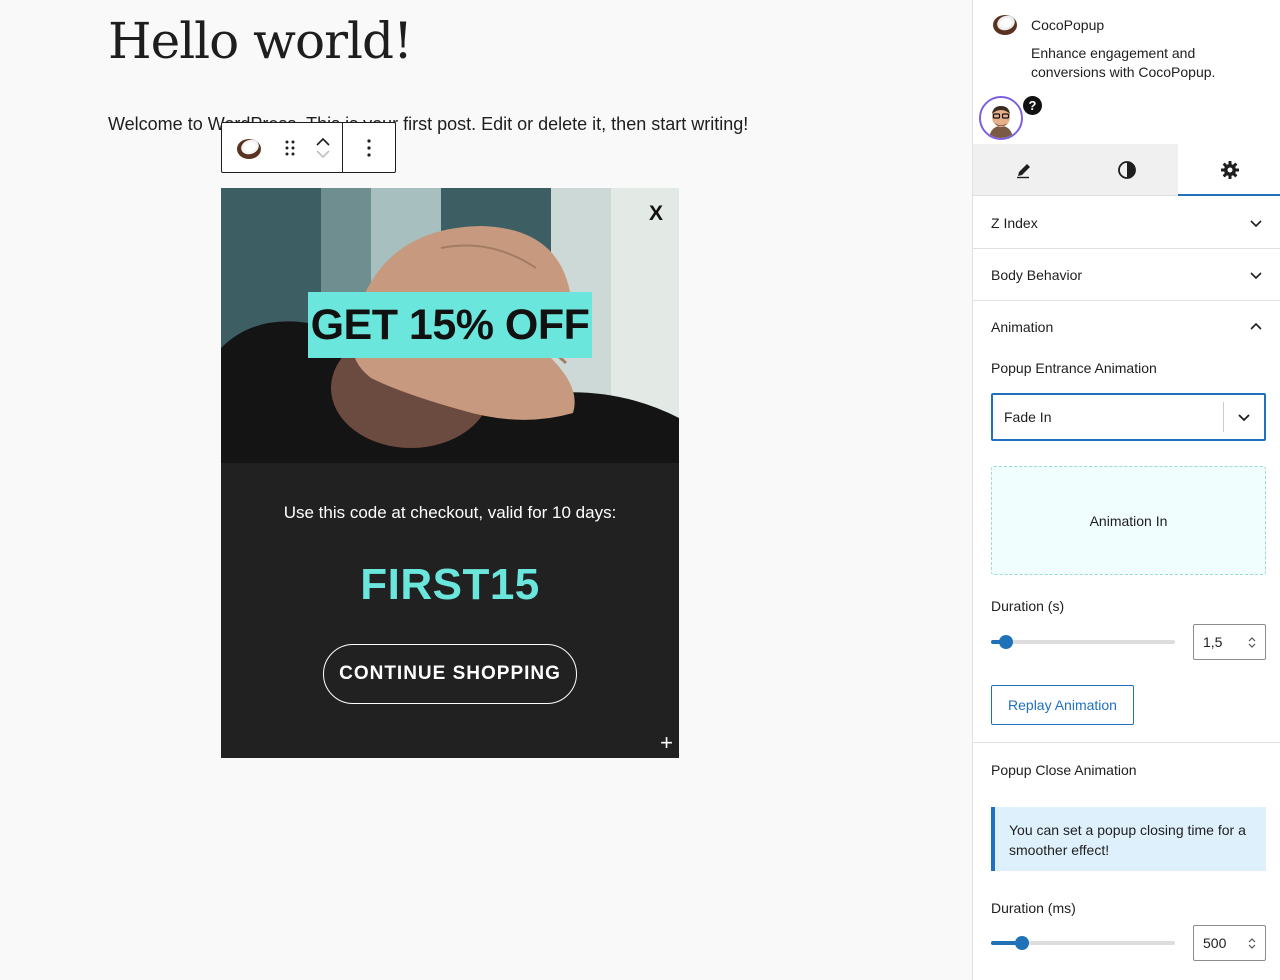 Image resolution: width=1280 pixels, height=980 pixels. What do you see at coordinates (1001, 118) in the screenshot?
I see `avatar` at bounding box center [1001, 118].